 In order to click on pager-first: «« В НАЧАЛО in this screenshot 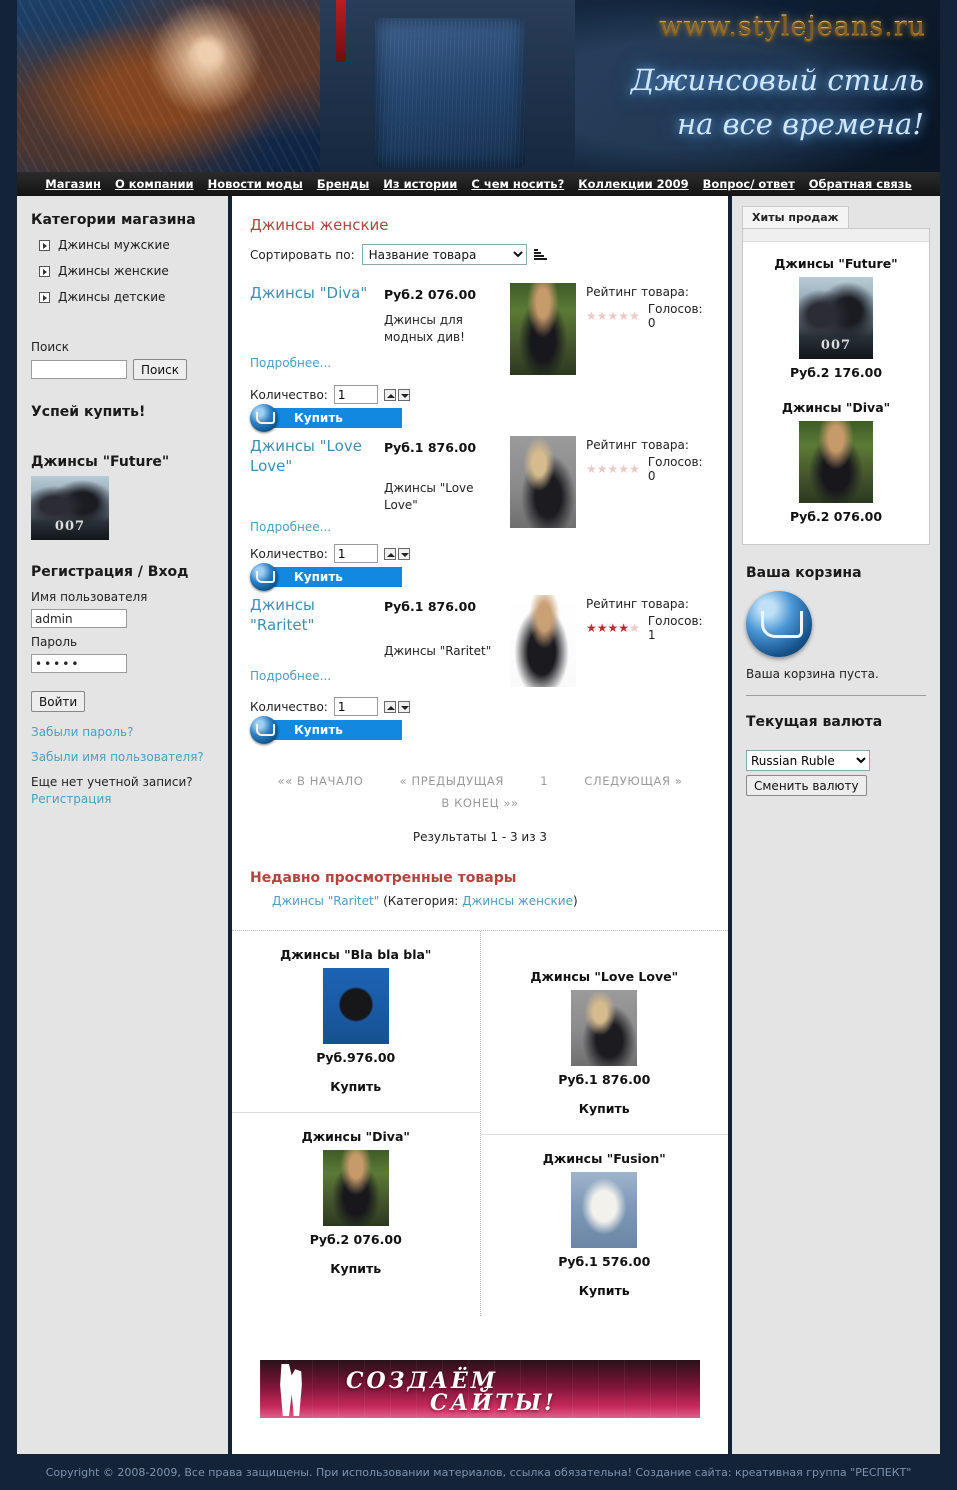, I will do `click(321, 781)`.